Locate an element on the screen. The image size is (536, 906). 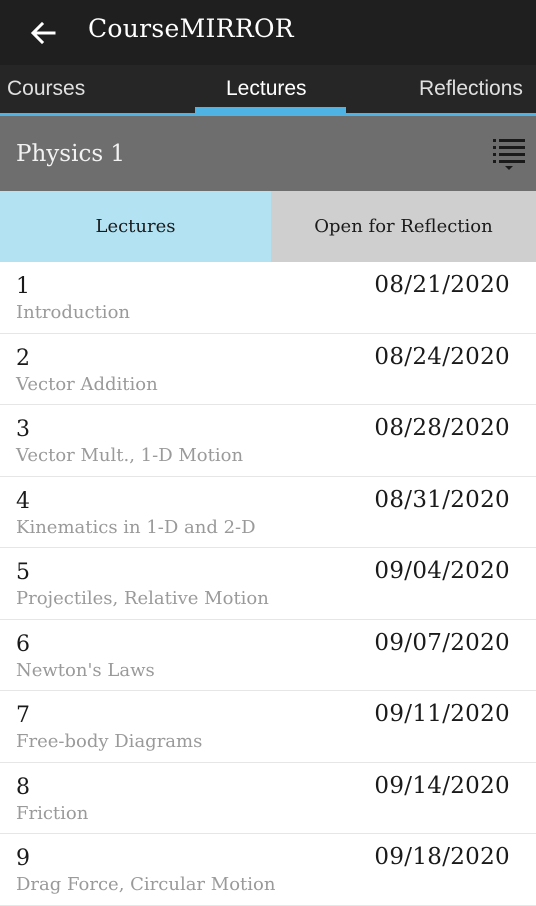
list-item: 4 08/31/2020 Kinematics in 1-D and 2-D is located at coordinates (268, 512).